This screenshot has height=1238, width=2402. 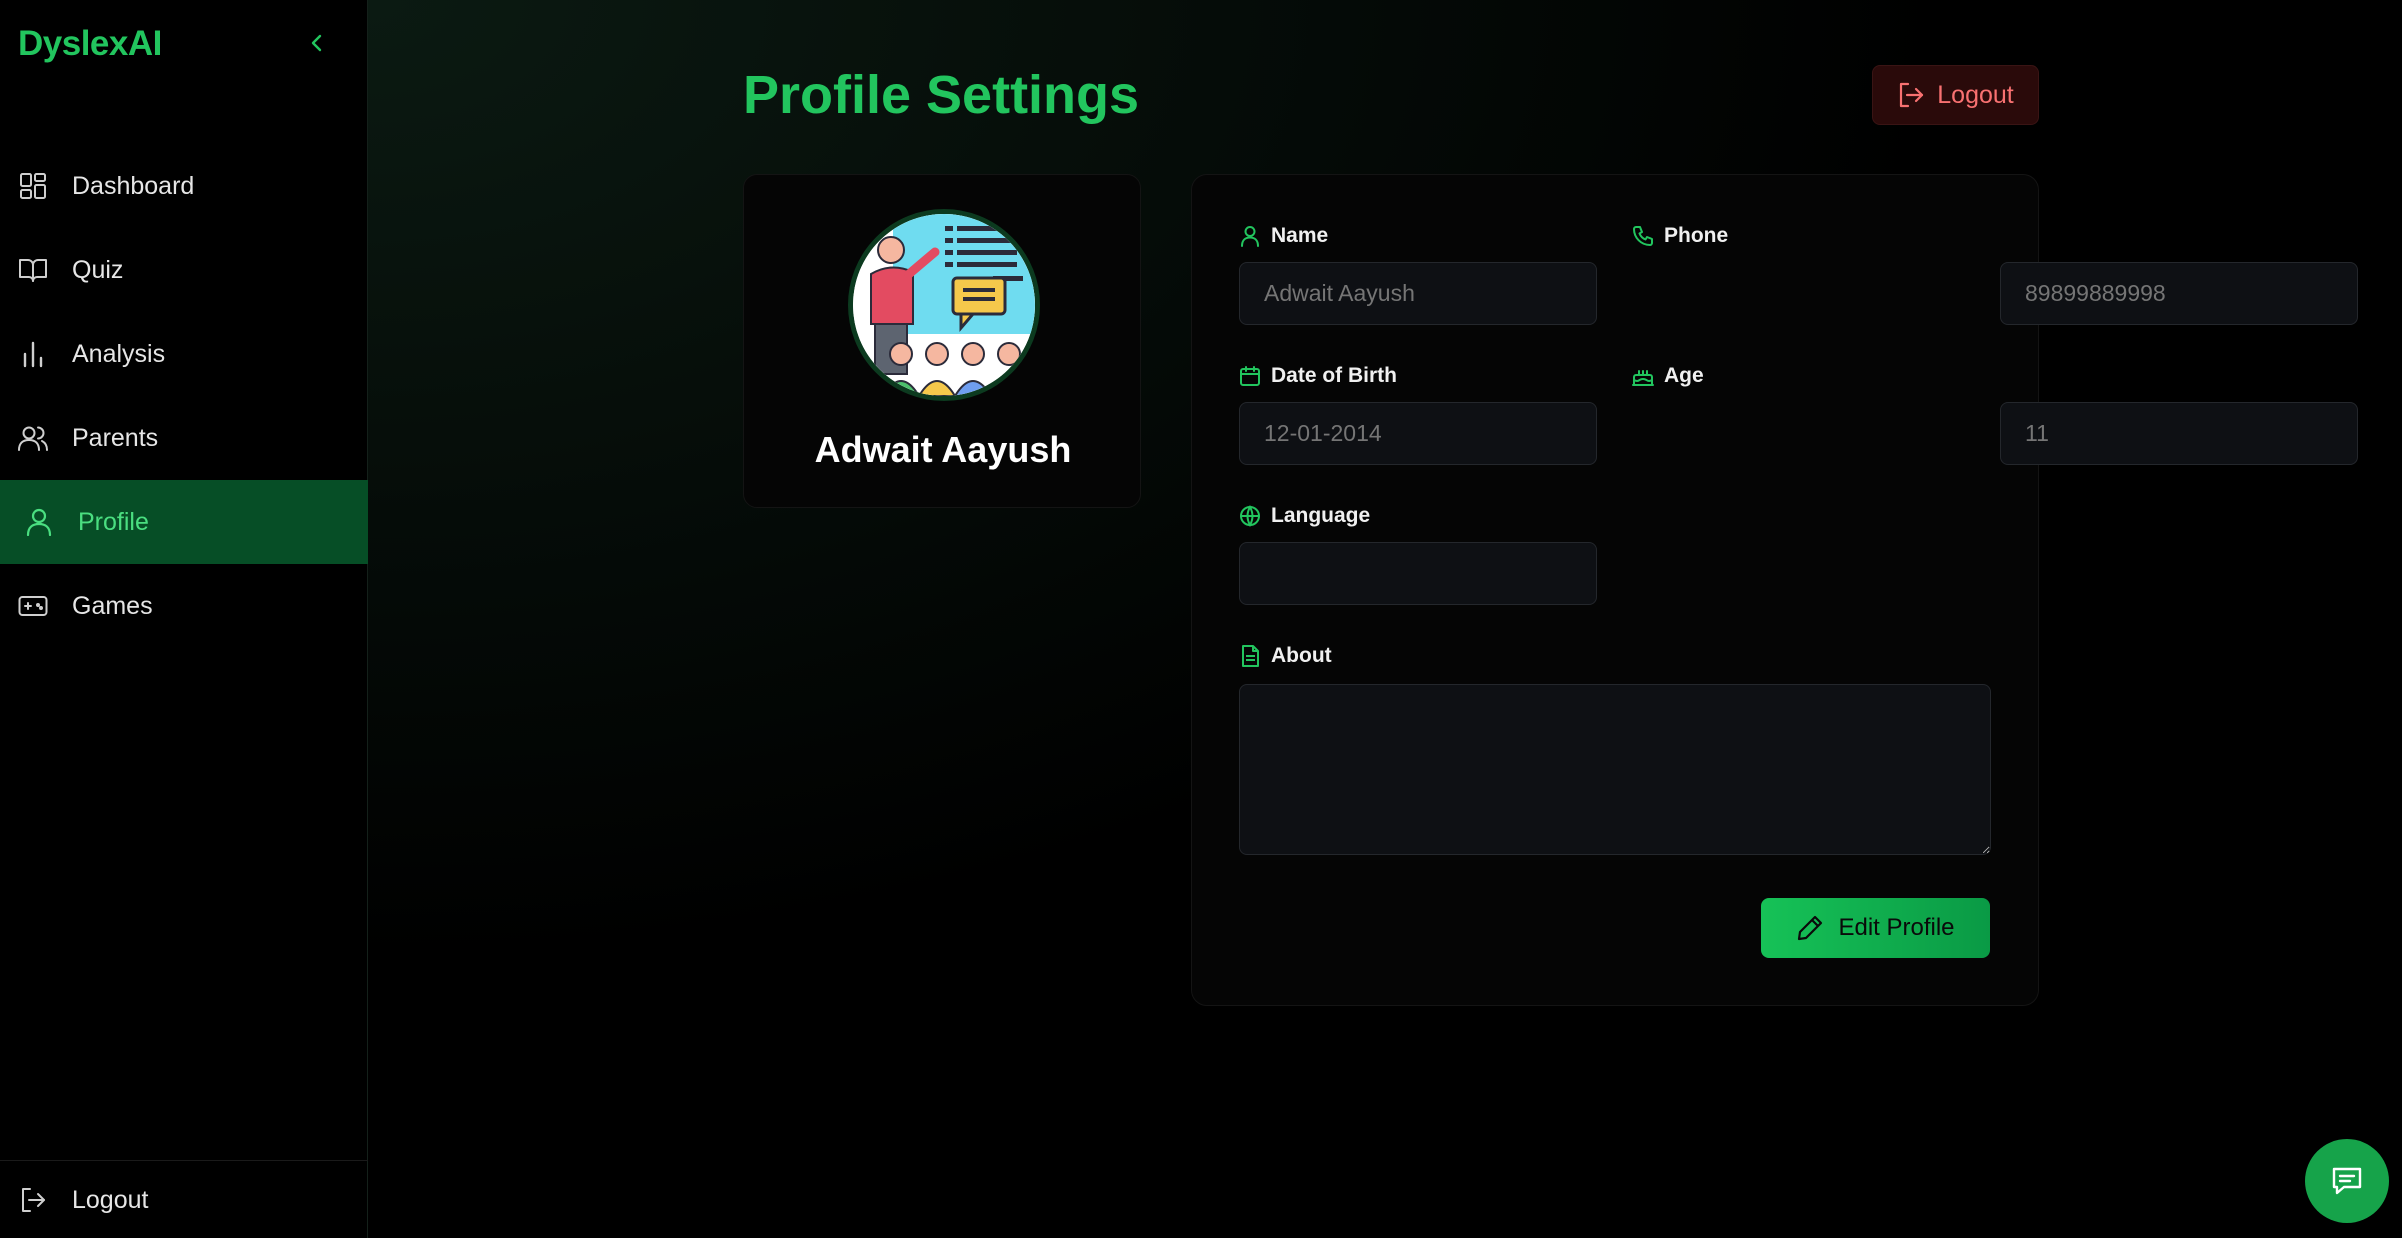 I want to click on logout-label: Logout, so click(x=1975, y=94).